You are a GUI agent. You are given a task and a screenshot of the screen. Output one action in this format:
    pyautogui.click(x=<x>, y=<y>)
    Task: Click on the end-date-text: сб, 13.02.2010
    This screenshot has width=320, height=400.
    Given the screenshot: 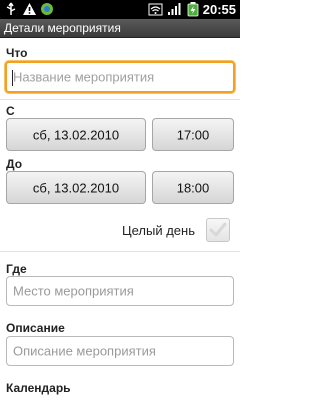 What is the action you would take?
    pyautogui.click(x=76, y=187)
    